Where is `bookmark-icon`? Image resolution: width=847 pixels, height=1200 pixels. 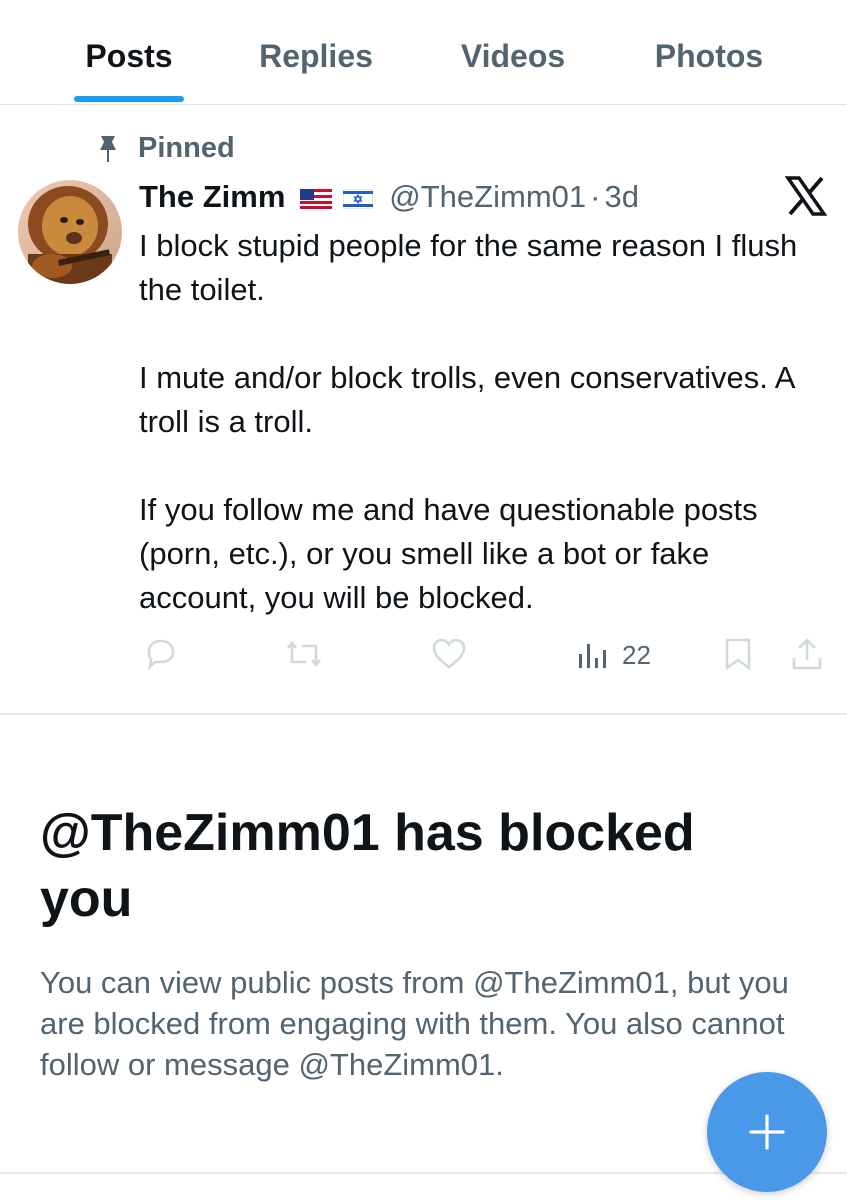
bookmark-icon is located at coordinates (738, 654).